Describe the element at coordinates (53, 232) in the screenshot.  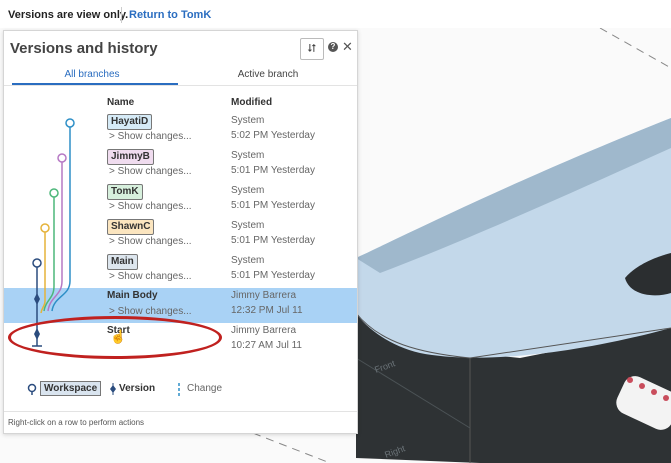
I see `branch-graph` at that location.